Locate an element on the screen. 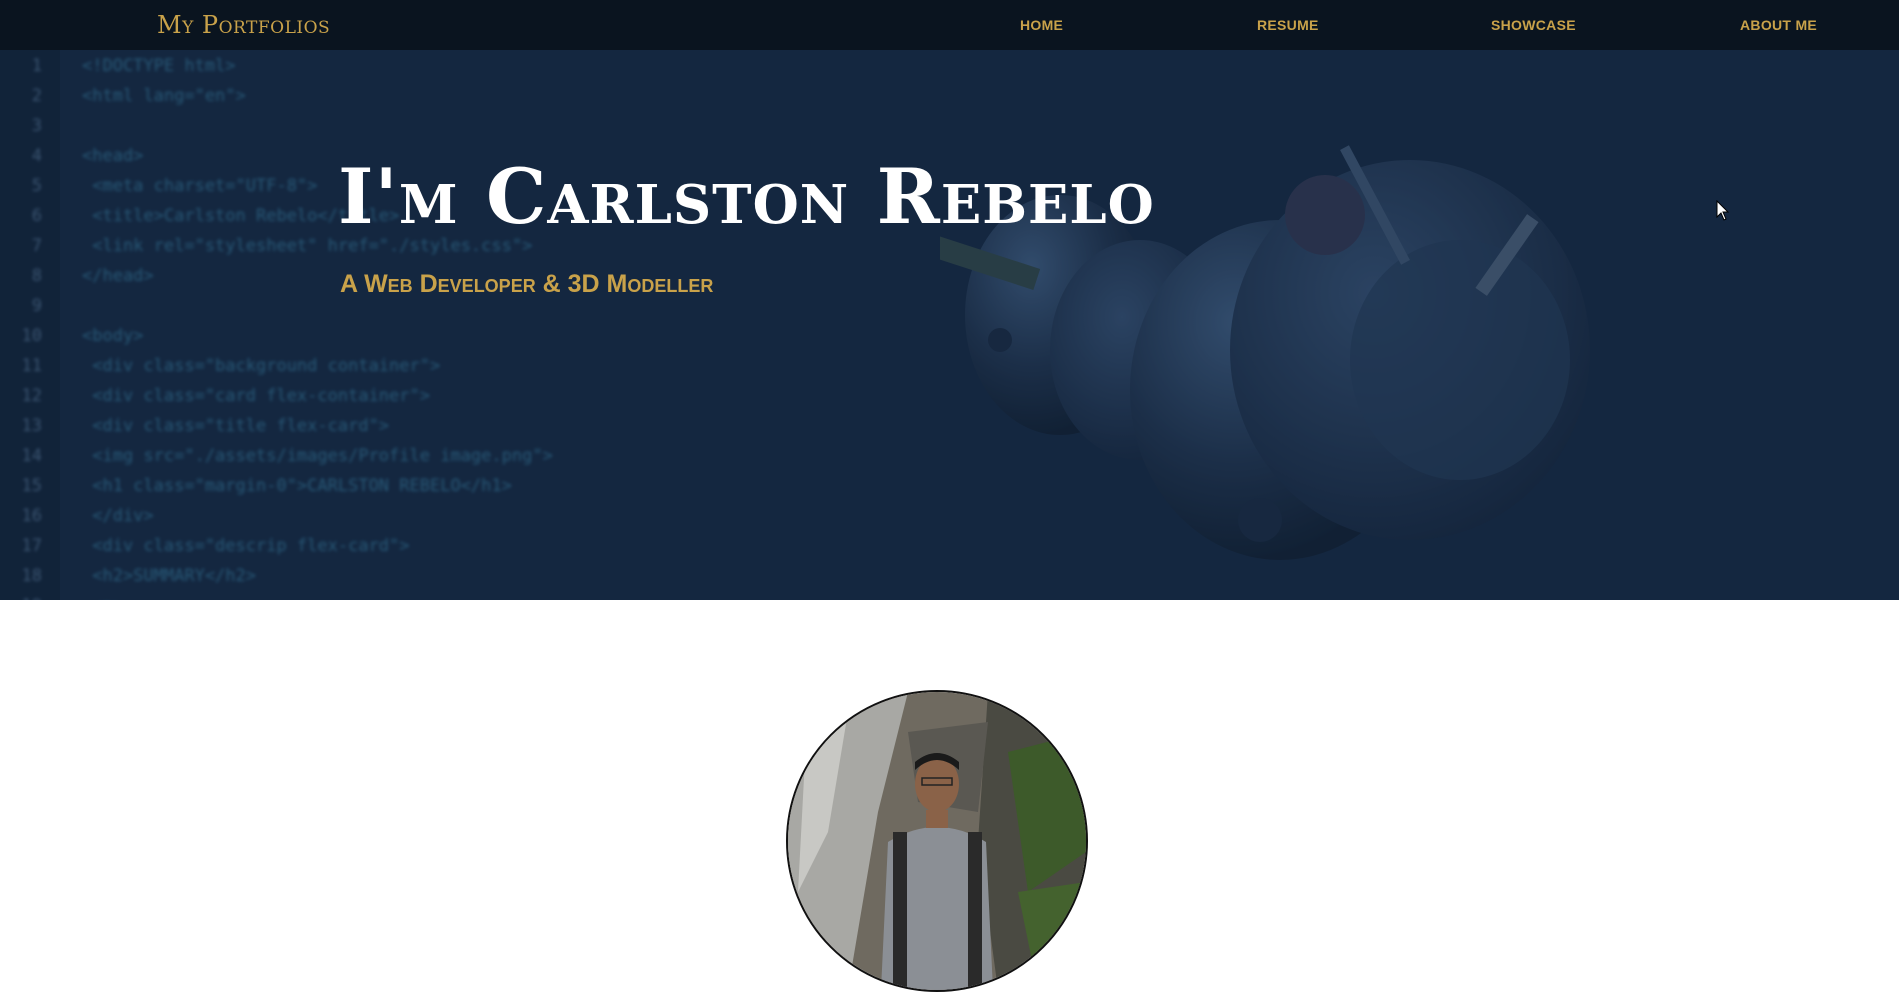 The width and height of the screenshot is (1899, 992). brand-logo: My Portfolios is located at coordinates (243, 25).